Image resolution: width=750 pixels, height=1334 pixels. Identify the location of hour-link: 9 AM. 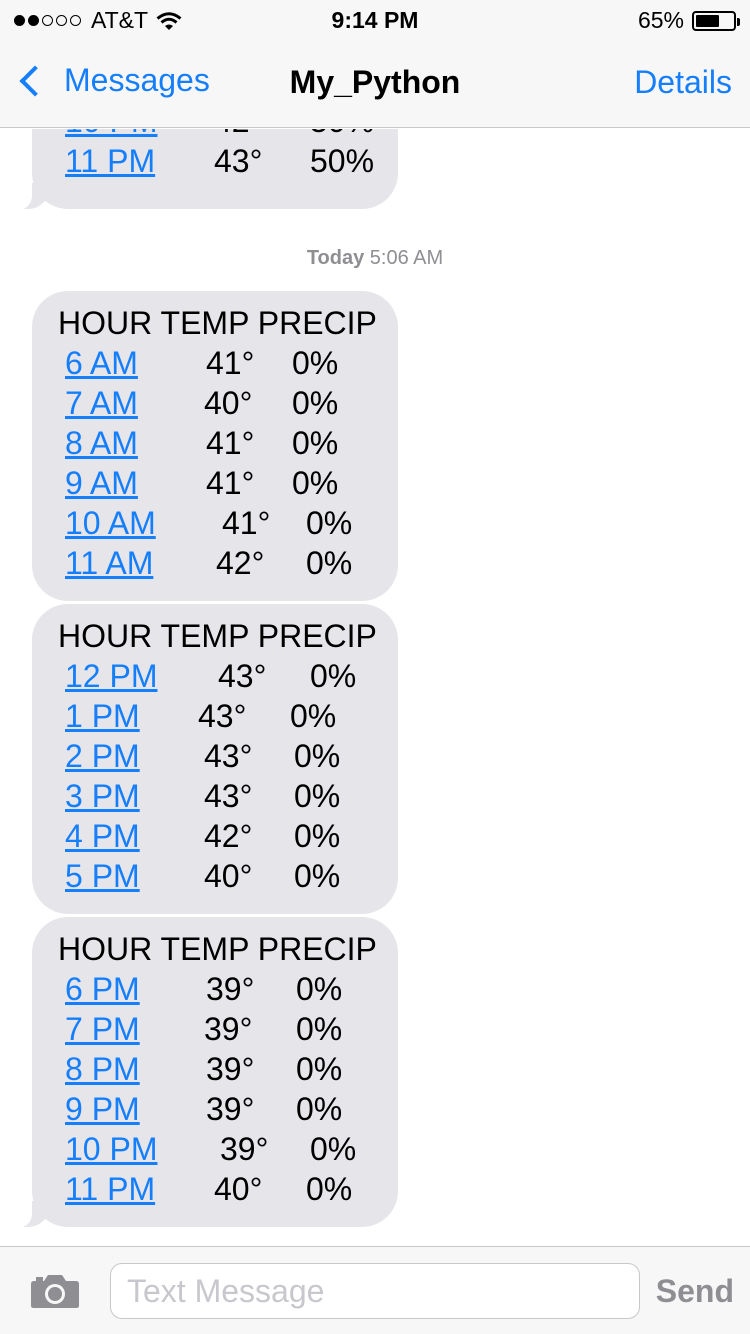
(101, 483).